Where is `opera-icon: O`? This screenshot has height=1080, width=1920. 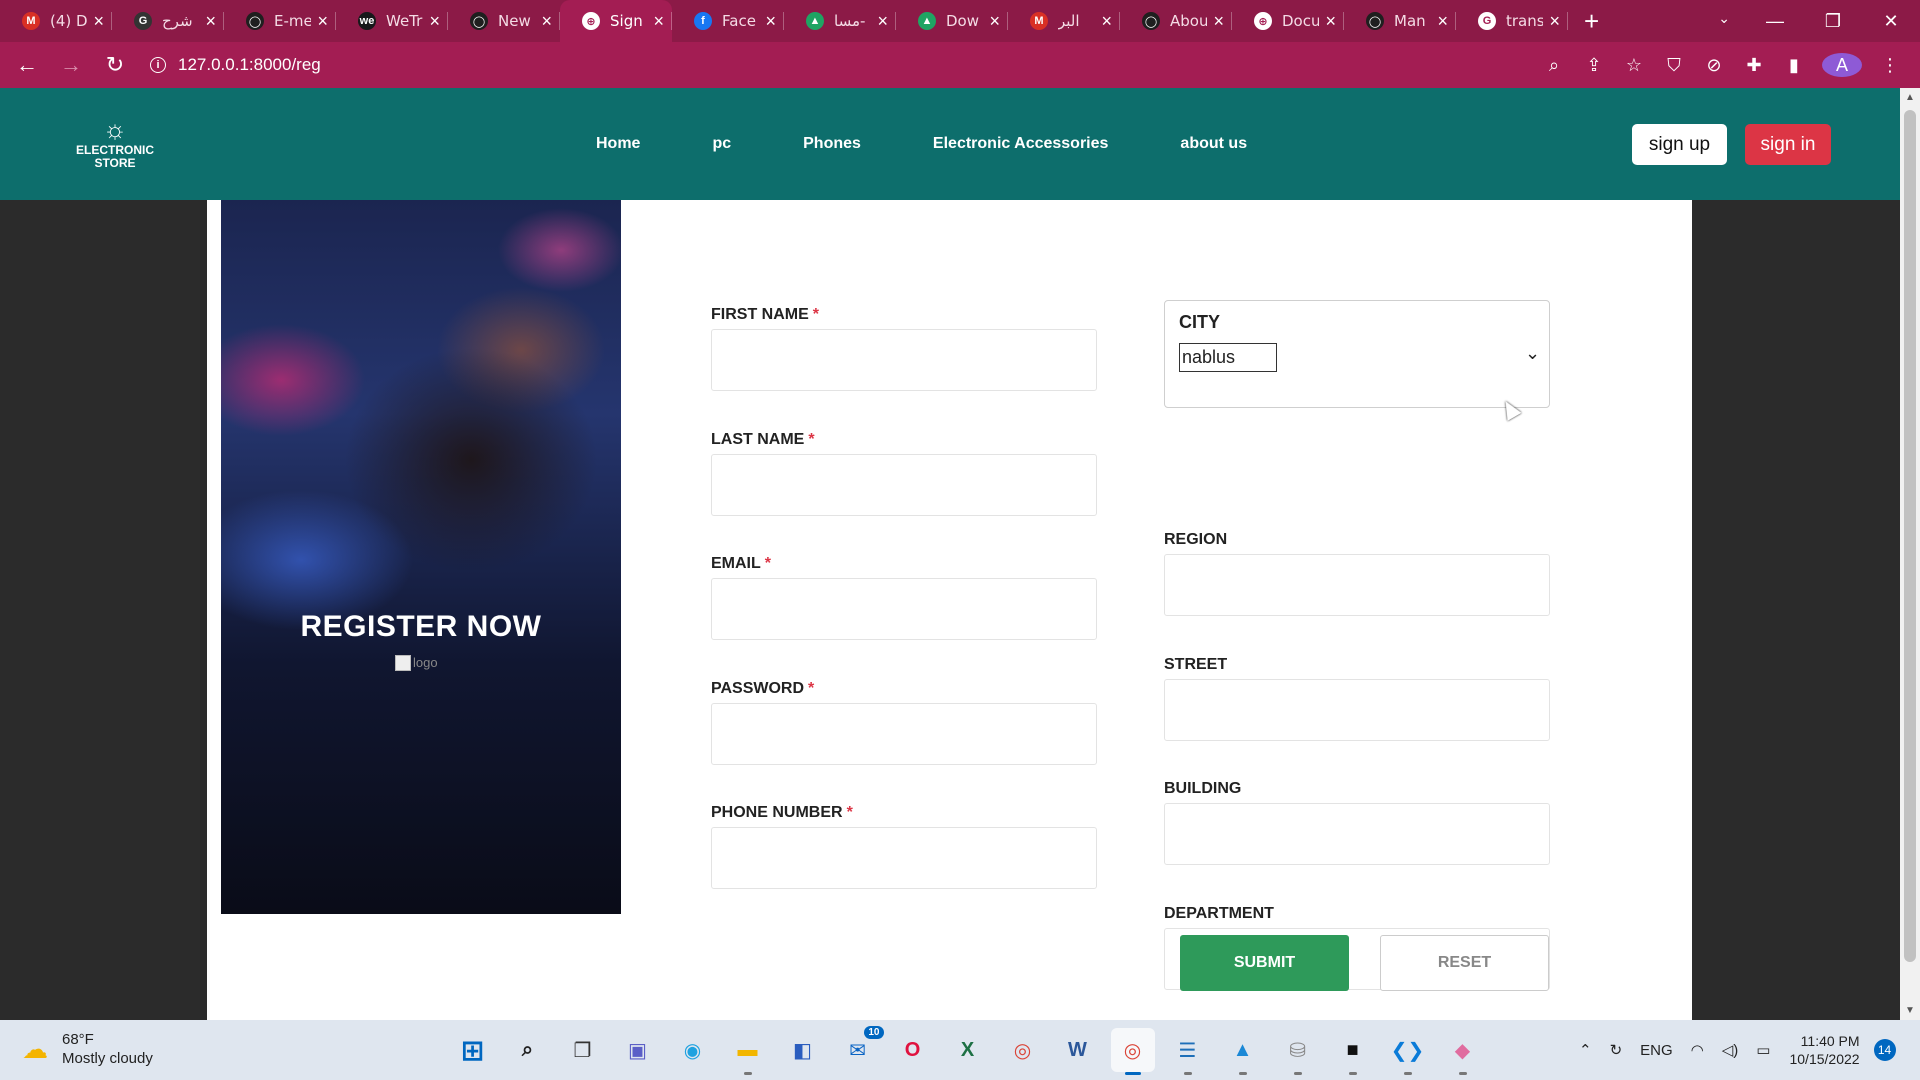 opera-icon: O is located at coordinates (913, 1050).